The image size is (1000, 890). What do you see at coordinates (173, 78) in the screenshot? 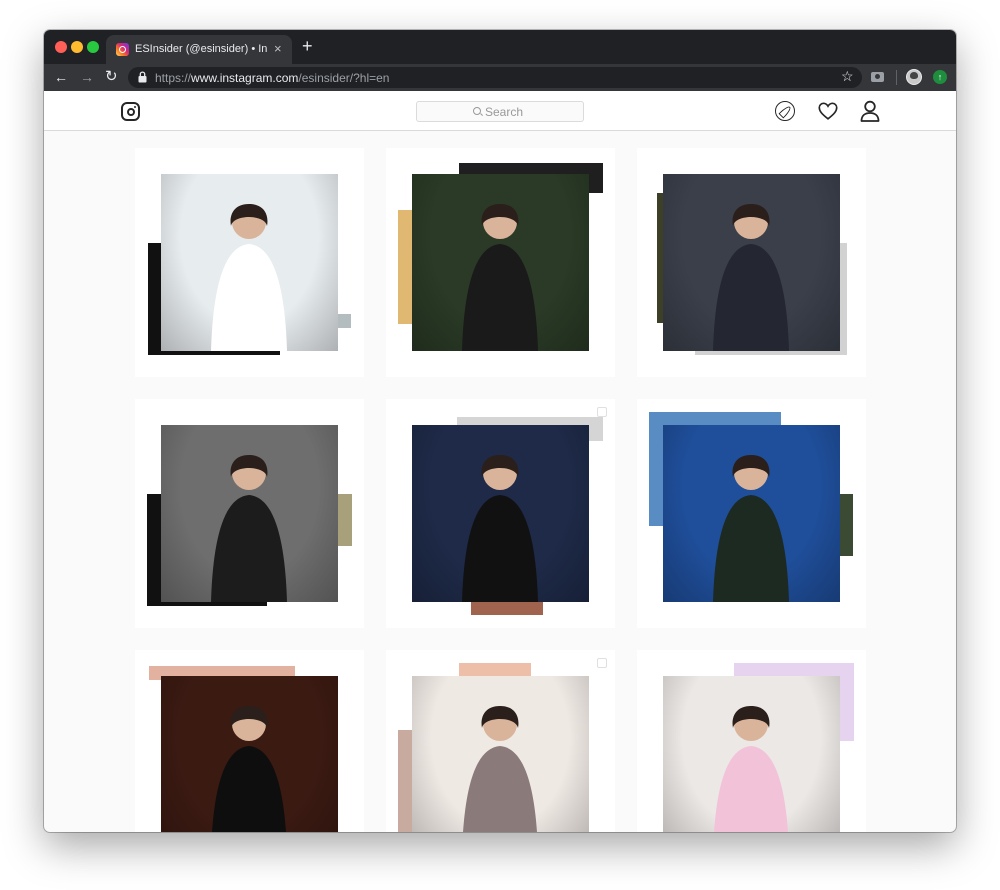
I see `url-scheme: https://` at bounding box center [173, 78].